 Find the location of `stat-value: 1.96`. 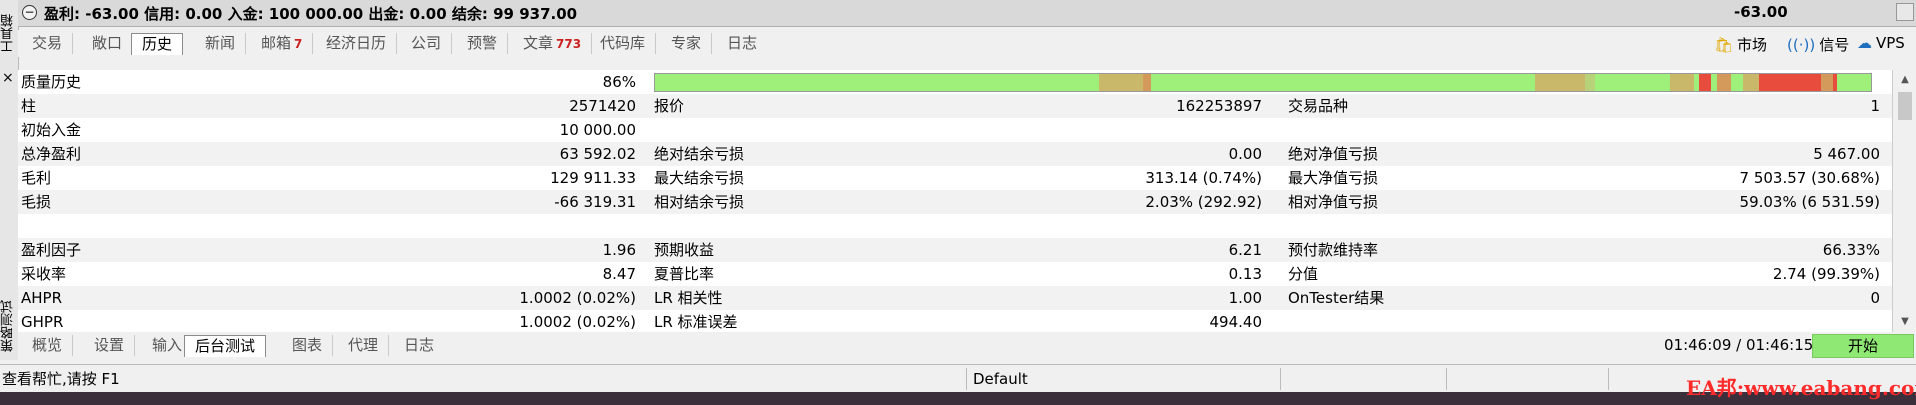

stat-value: 1.96 is located at coordinates (619, 250).